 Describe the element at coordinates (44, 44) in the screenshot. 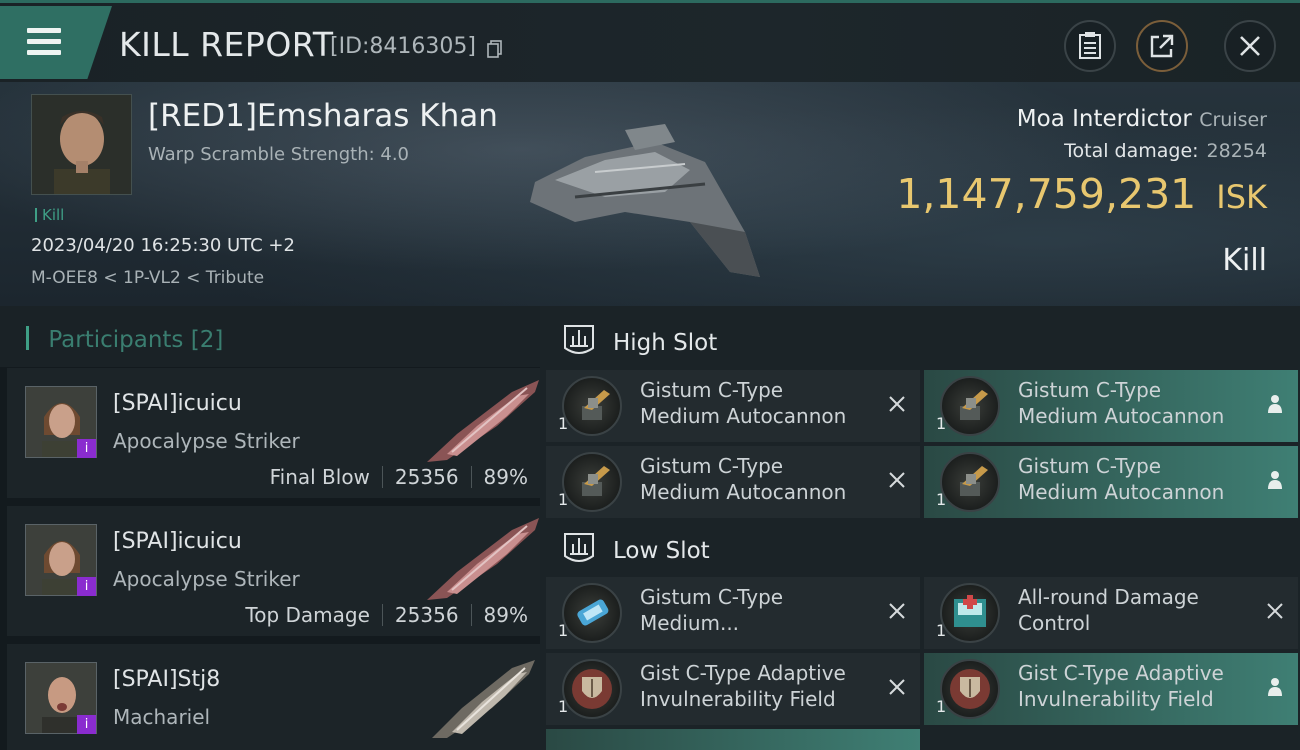

I see `hamburger-icon` at that location.